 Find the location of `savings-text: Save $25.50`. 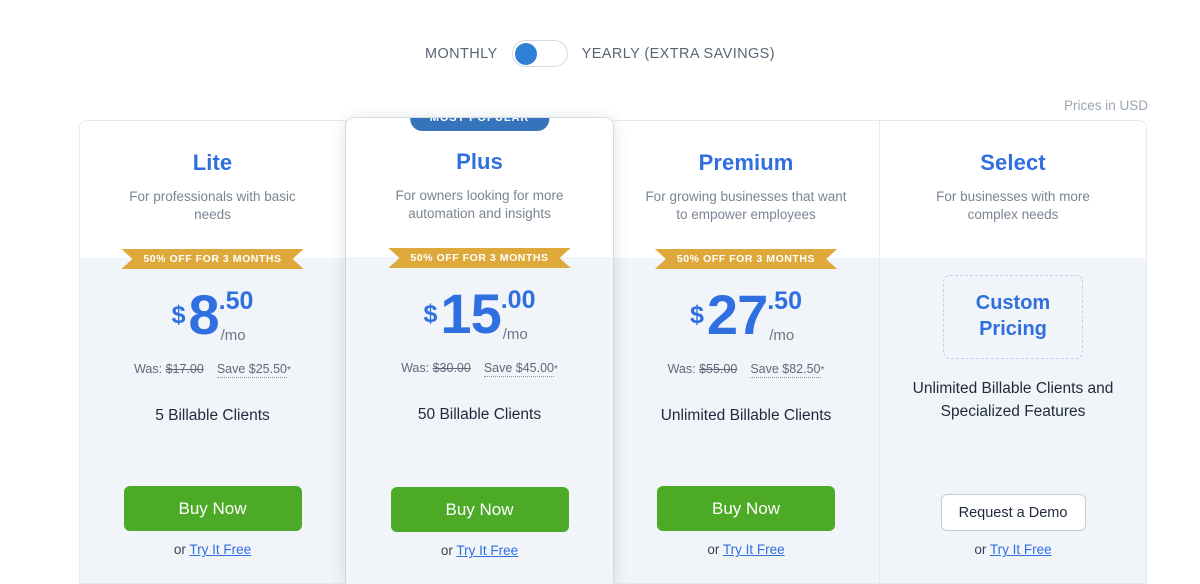

savings-text: Save $25.50 is located at coordinates (252, 370).